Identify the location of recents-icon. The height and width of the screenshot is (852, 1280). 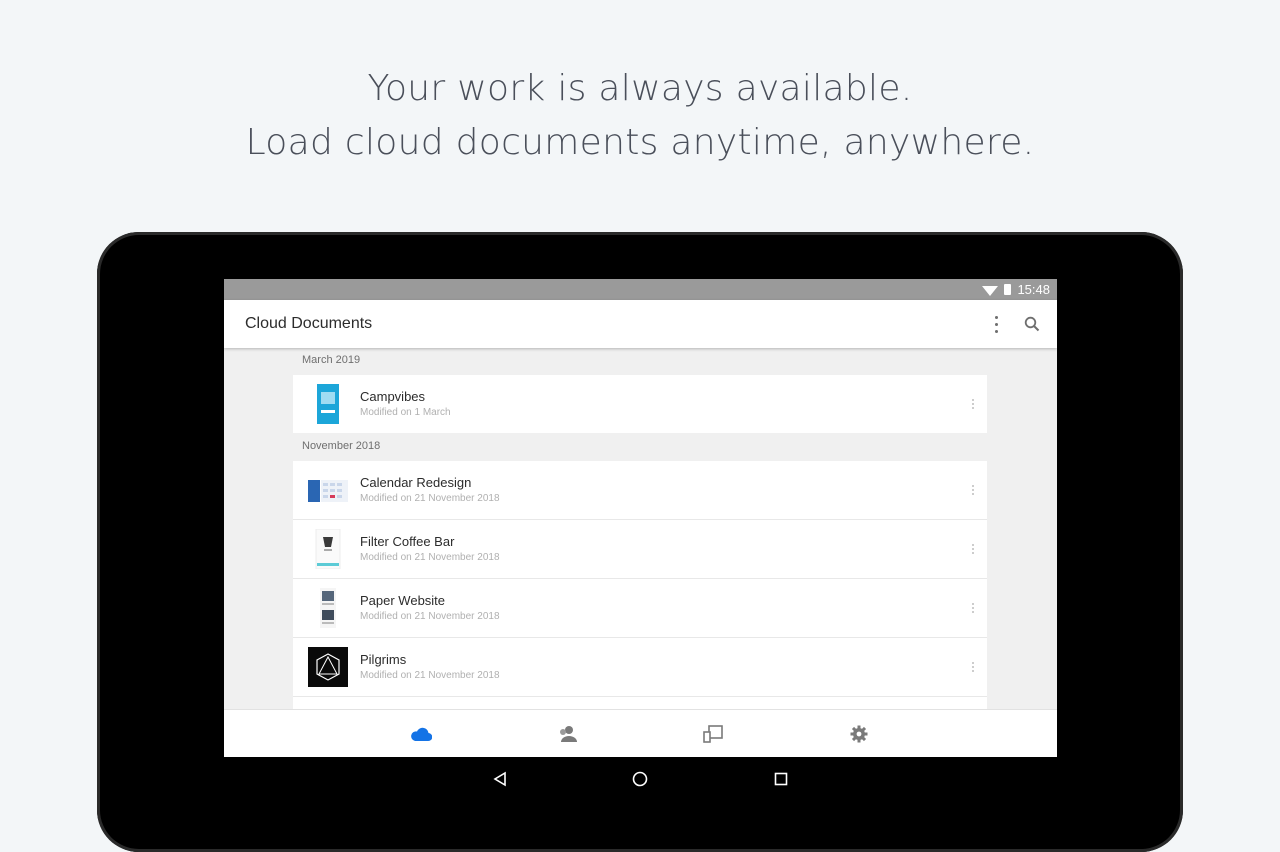
(781, 779).